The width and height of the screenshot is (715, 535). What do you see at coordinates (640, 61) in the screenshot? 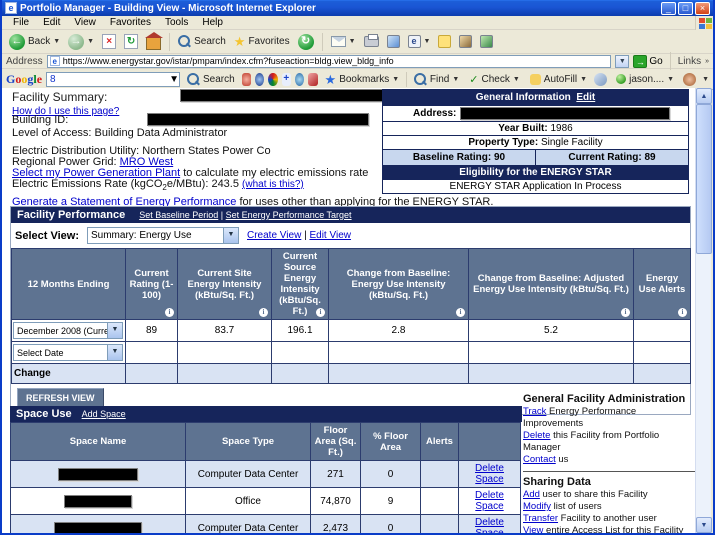
I see `go-arrow-icon: →` at bounding box center [640, 61].